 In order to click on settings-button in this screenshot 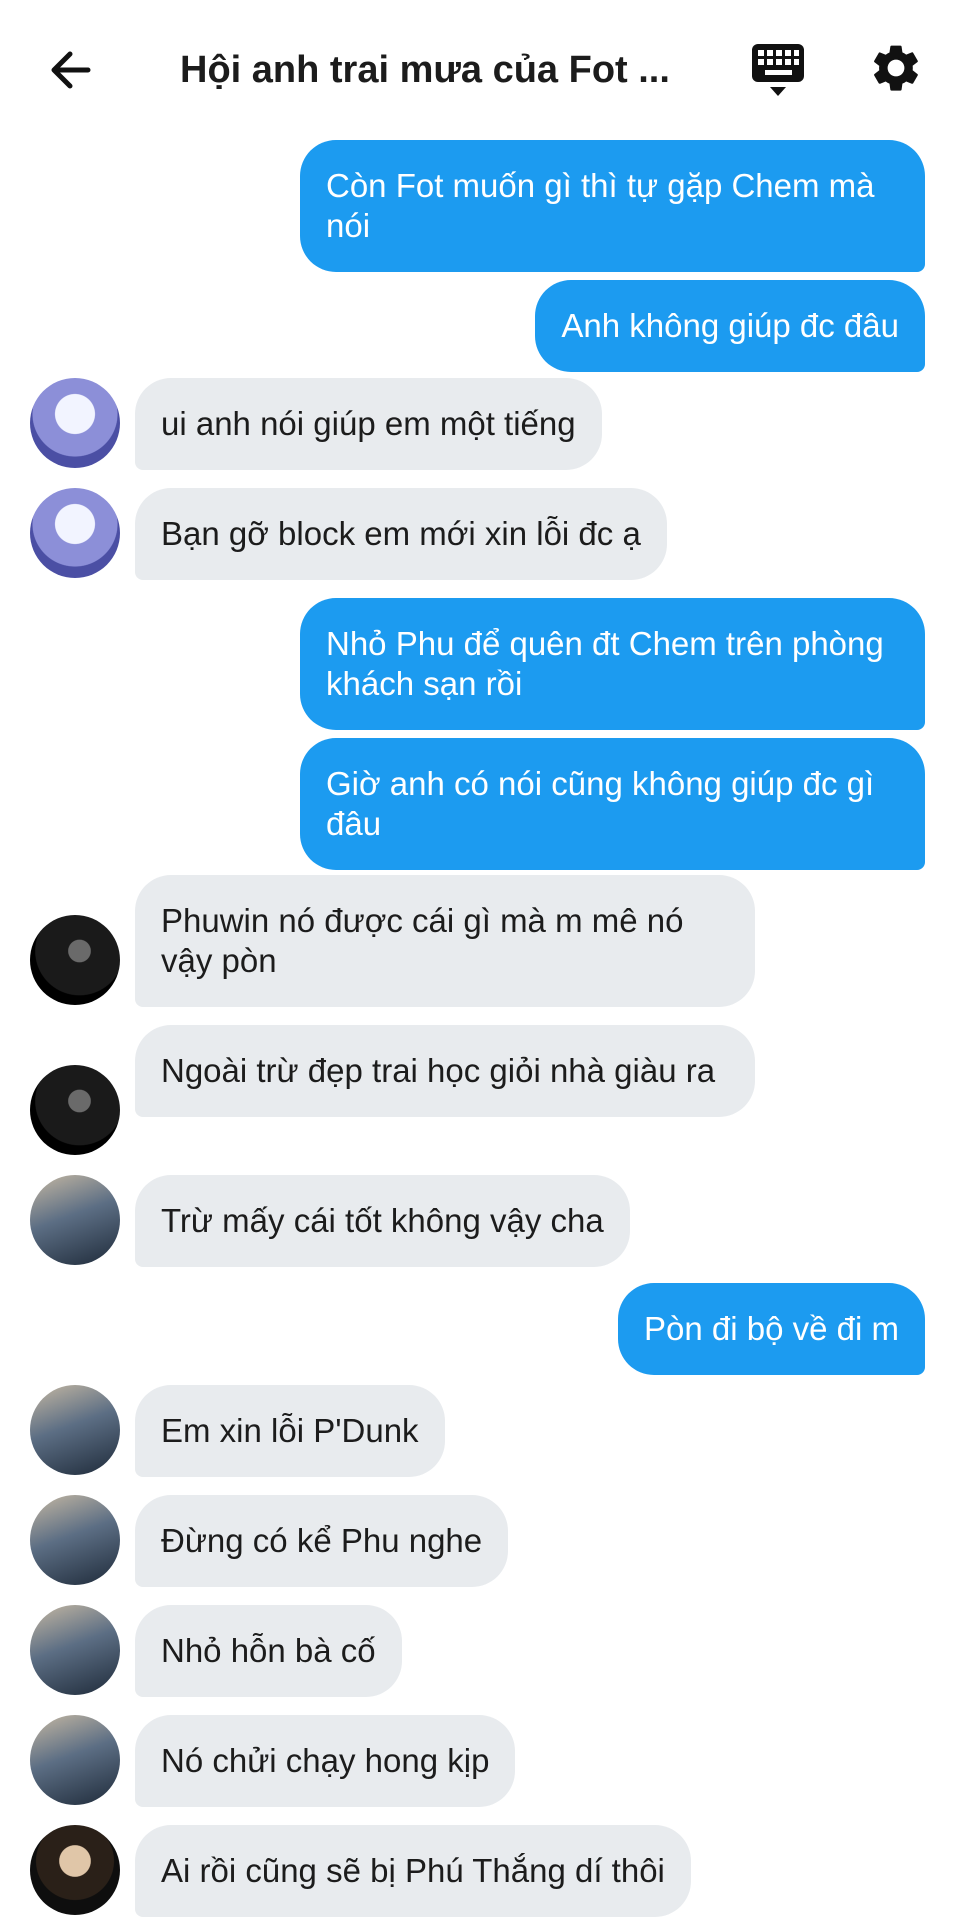, I will do `click(898, 70)`.